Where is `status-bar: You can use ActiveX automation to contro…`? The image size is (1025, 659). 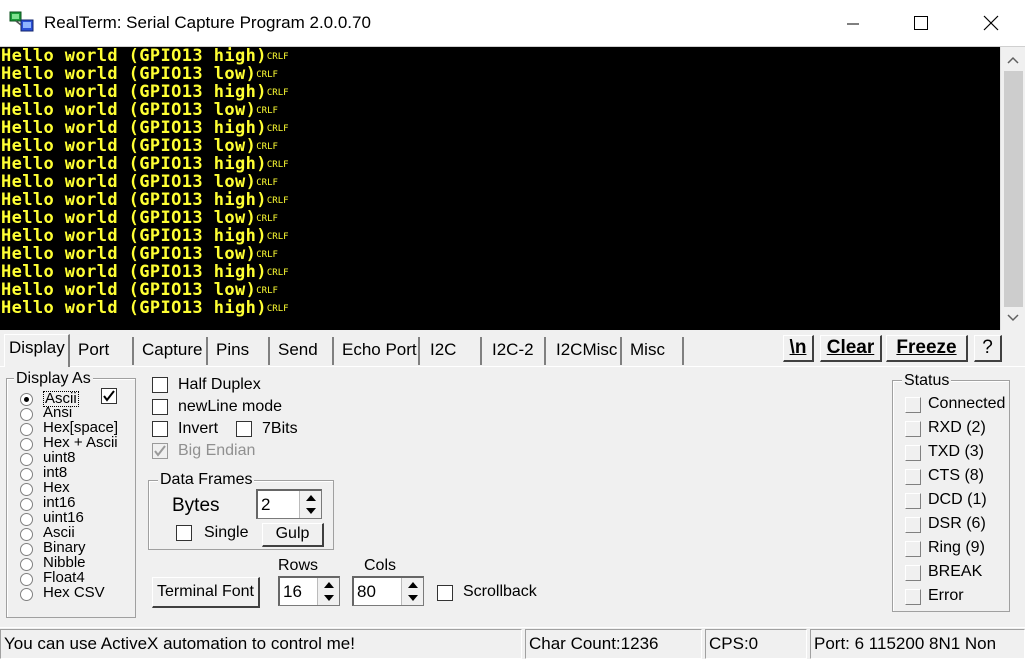
status-bar: You can use ActiveX automation to contro… is located at coordinates (512, 643).